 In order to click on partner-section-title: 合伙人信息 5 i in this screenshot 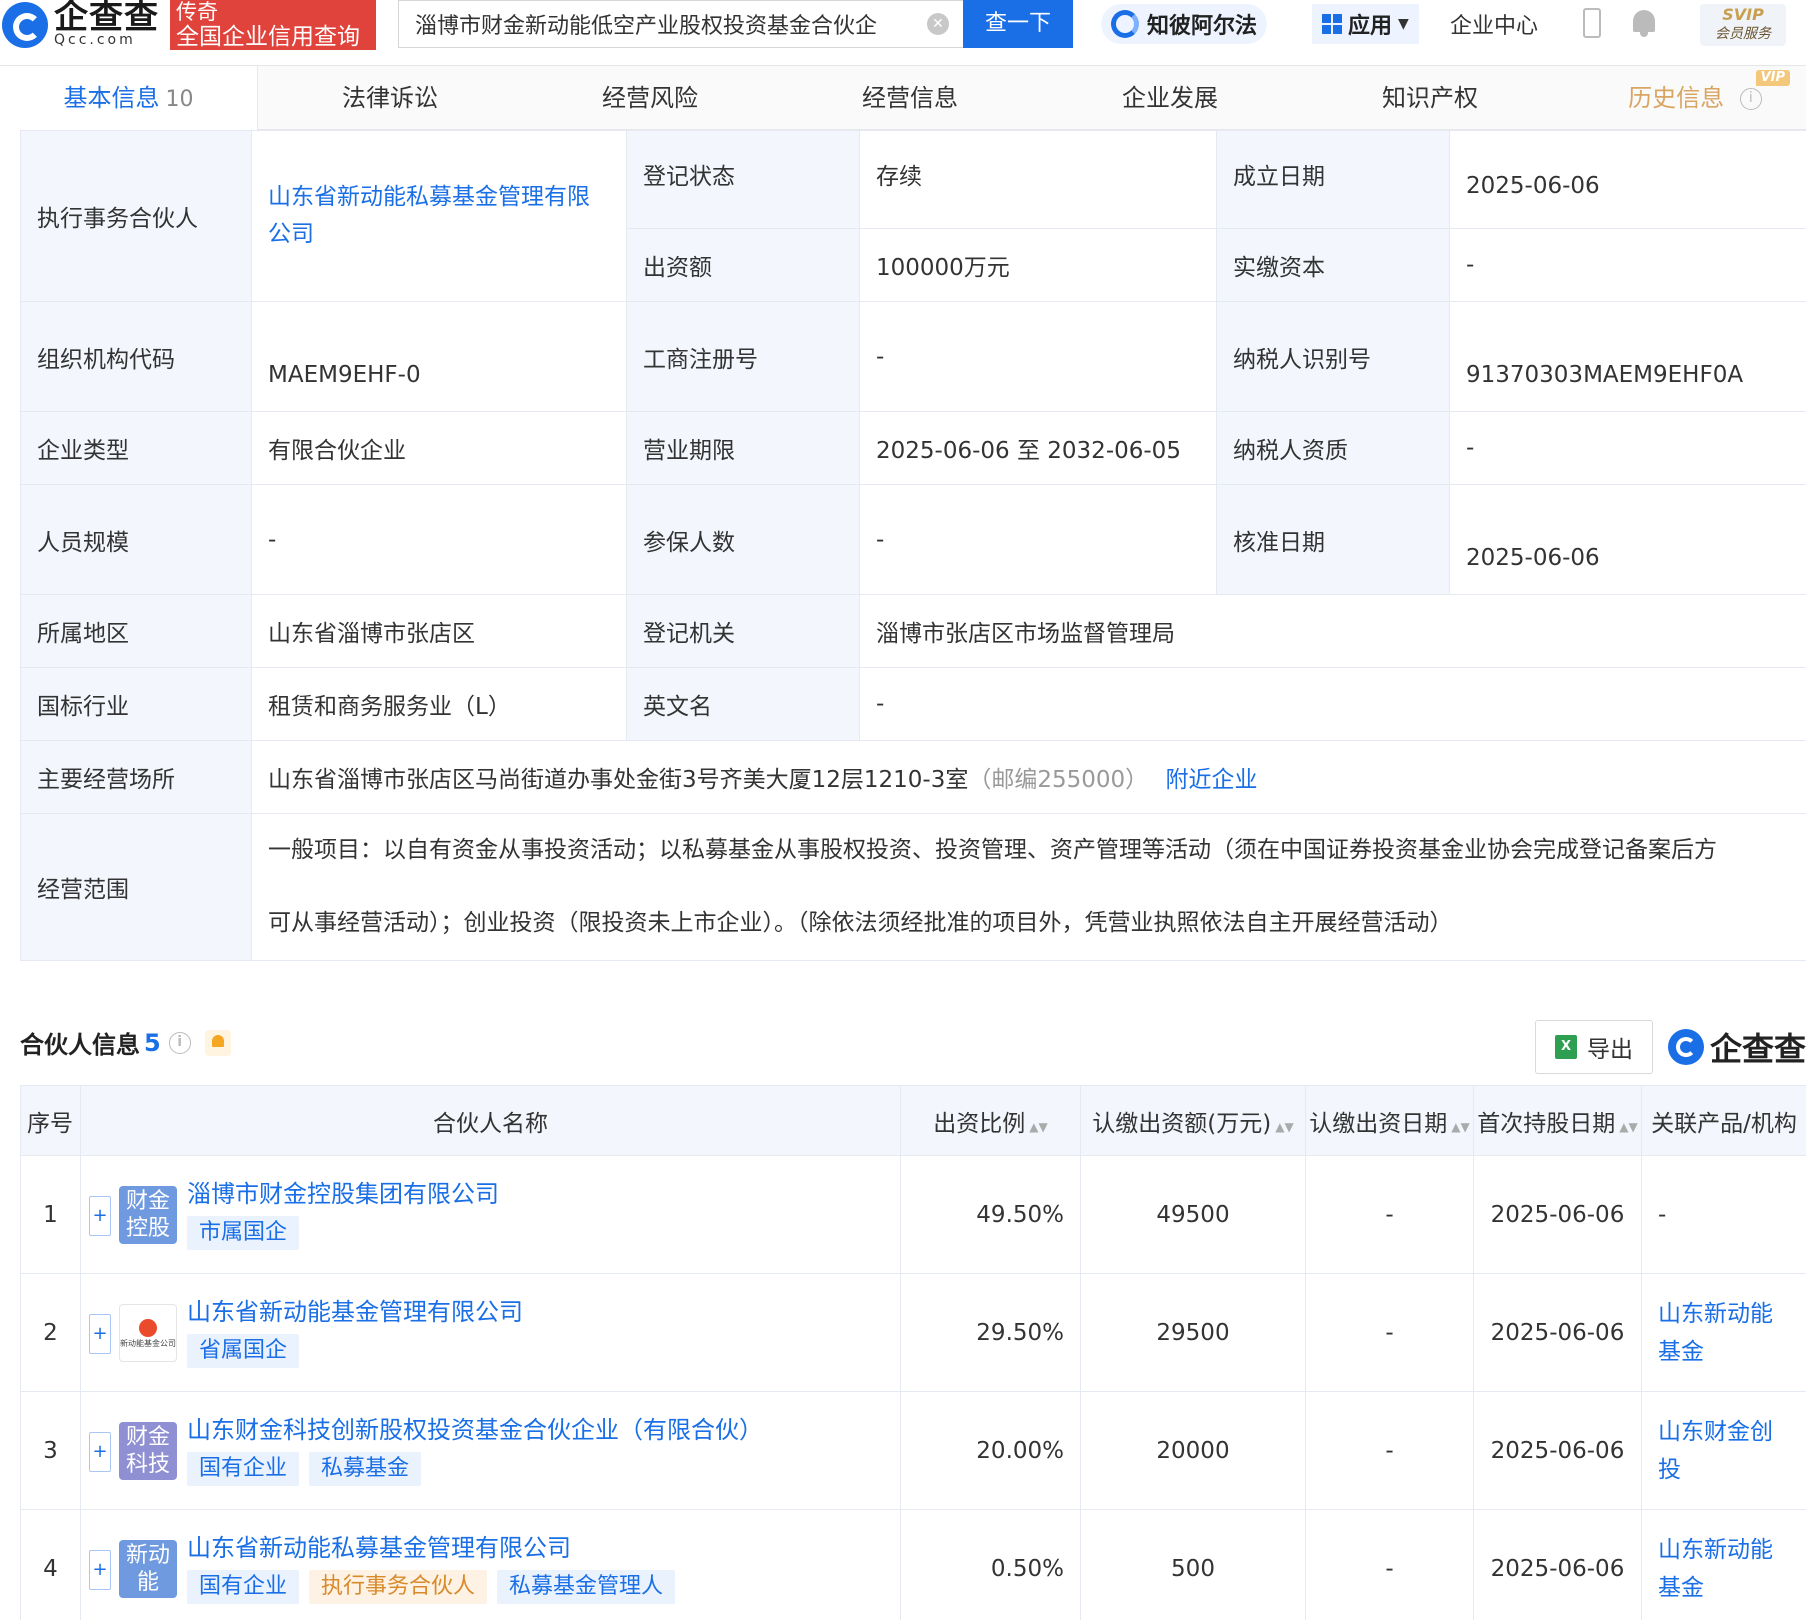, I will do `click(125, 1042)`.